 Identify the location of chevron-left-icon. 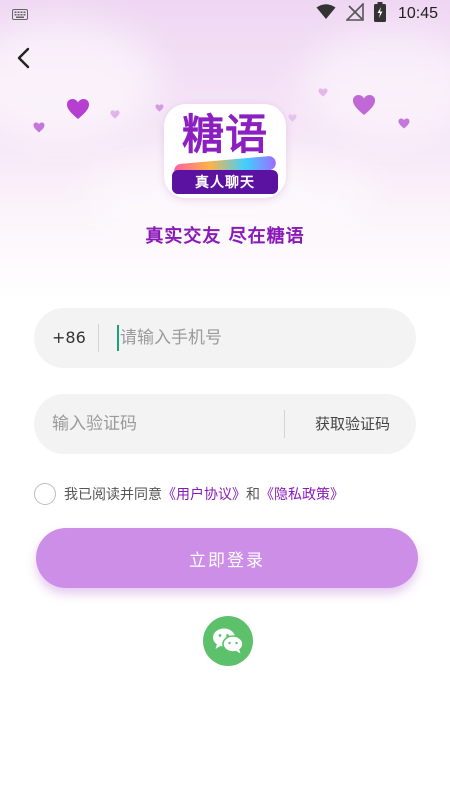
(23, 58).